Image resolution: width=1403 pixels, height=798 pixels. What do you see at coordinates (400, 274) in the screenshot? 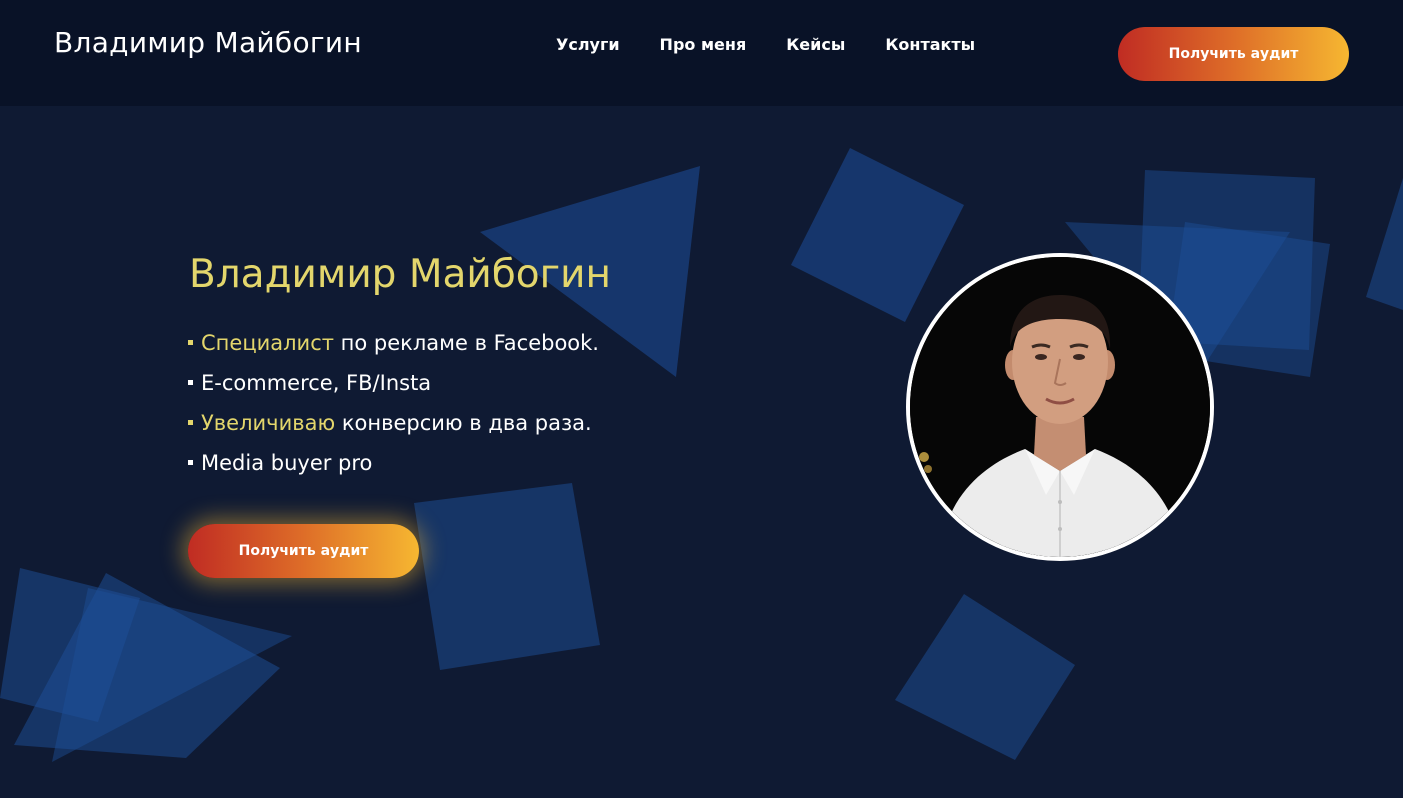
I see `hero-title: Владимир Майбогин` at bounding box center [400, 274].